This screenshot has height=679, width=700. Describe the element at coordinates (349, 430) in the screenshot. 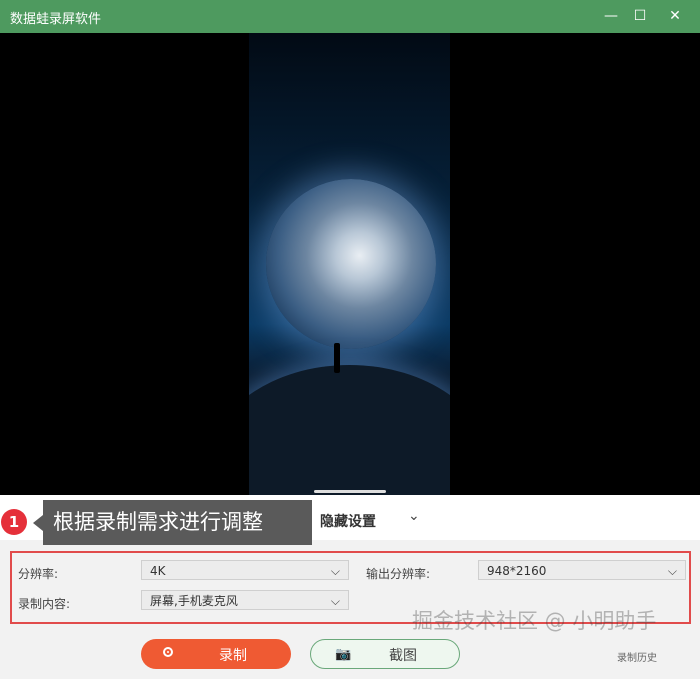

I see `horizon-image` at that location.